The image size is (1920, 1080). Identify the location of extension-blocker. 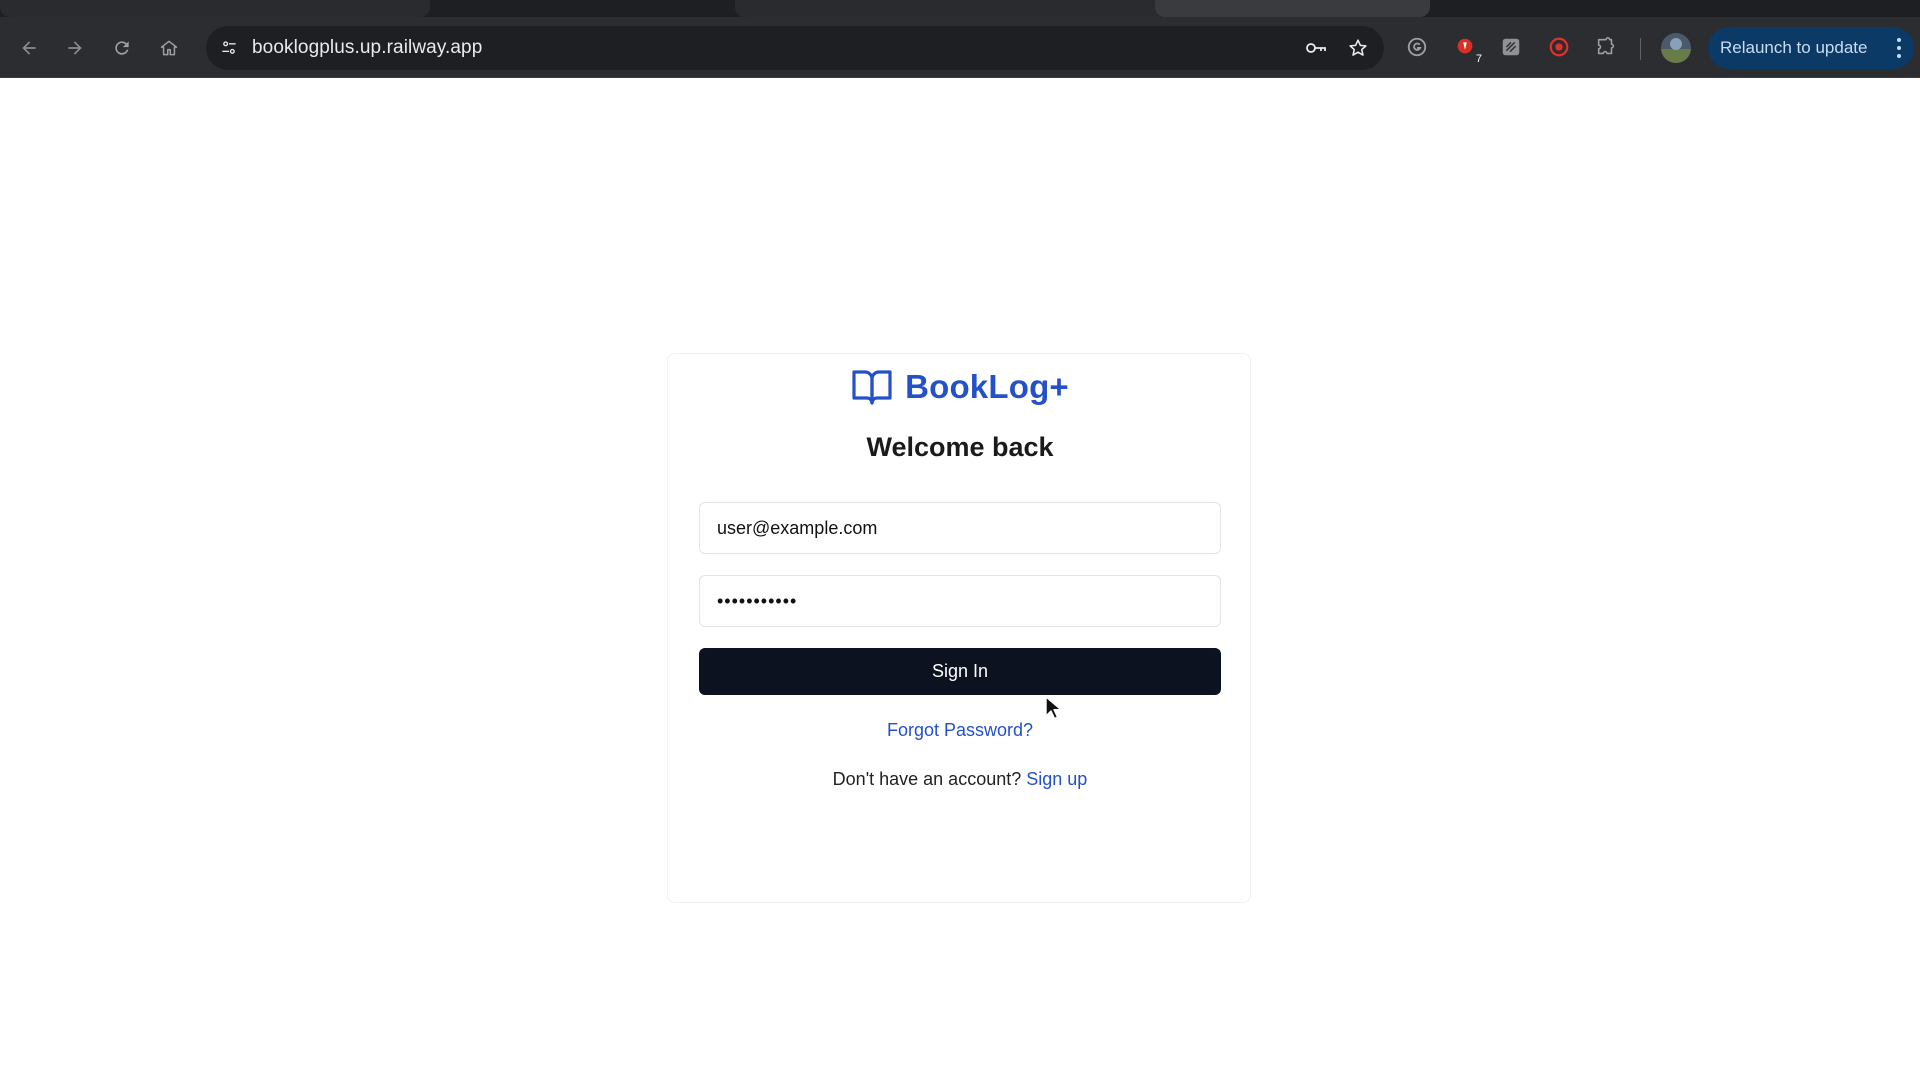
(1559, 47).